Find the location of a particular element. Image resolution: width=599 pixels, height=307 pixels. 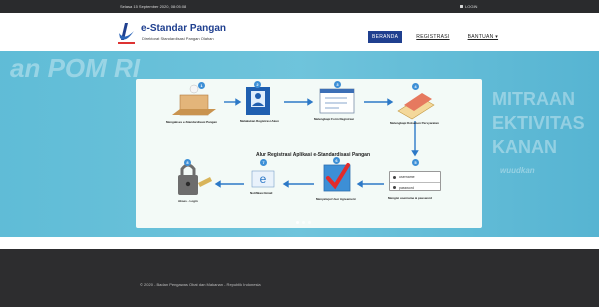

step-8-label: Akses - Login is located at coordinates (188, 201).